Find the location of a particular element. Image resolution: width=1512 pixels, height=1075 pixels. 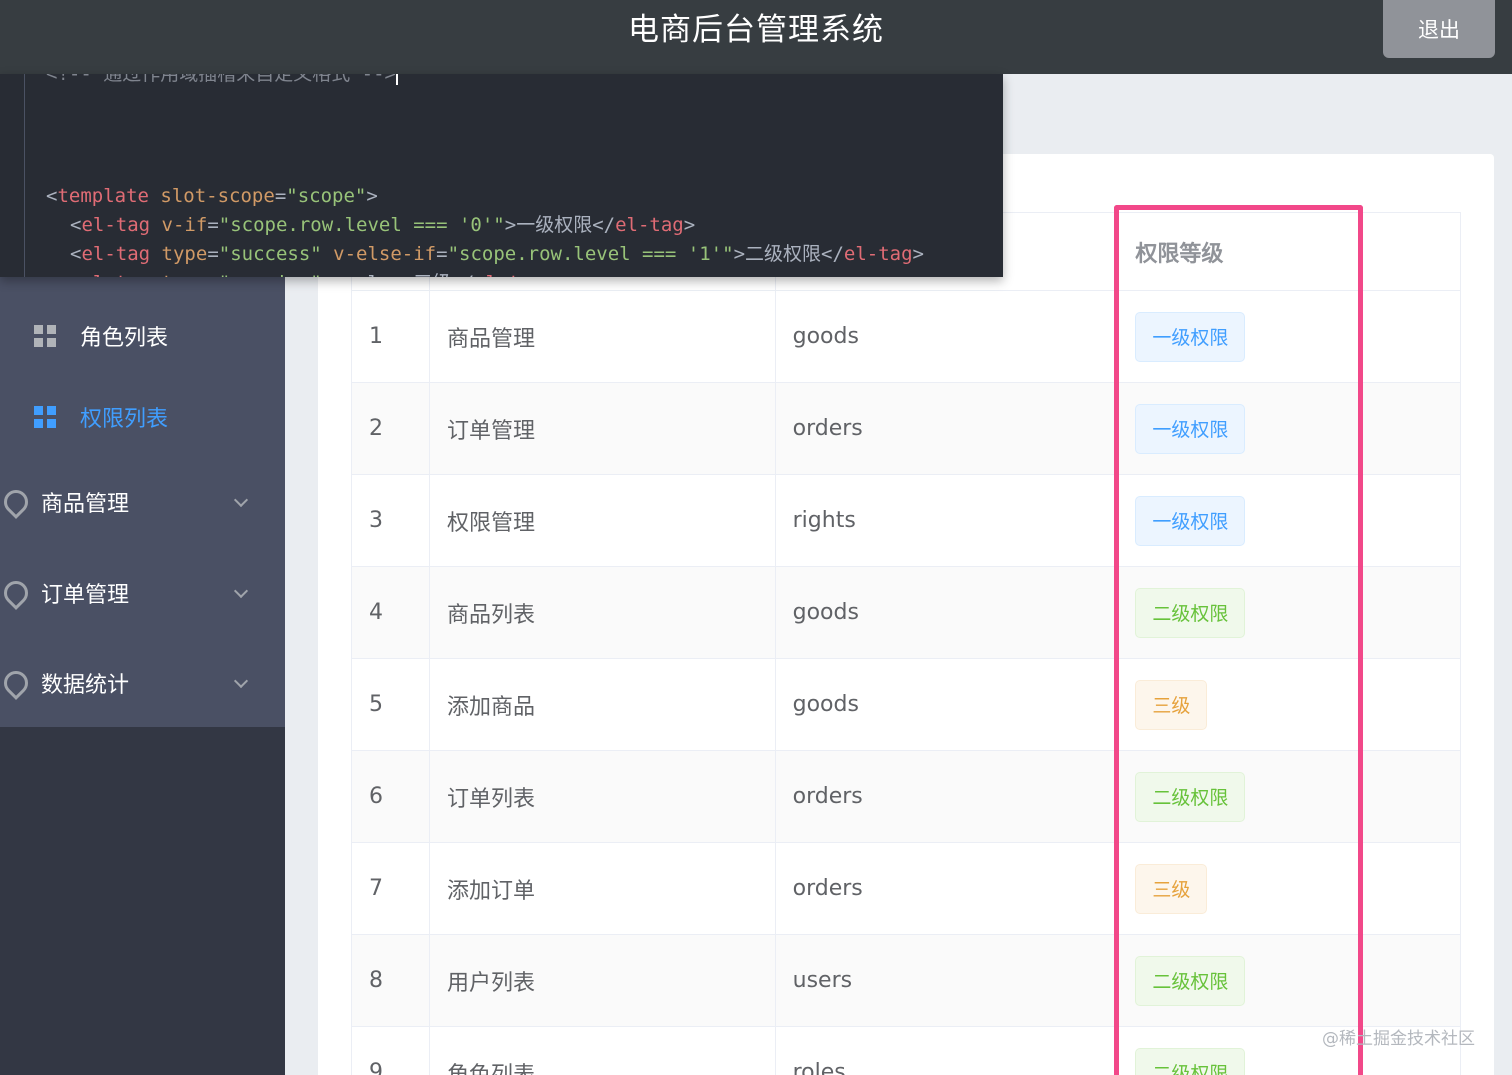

sidebar-item-label: 角色列表 is located at coordinates (124, 338).